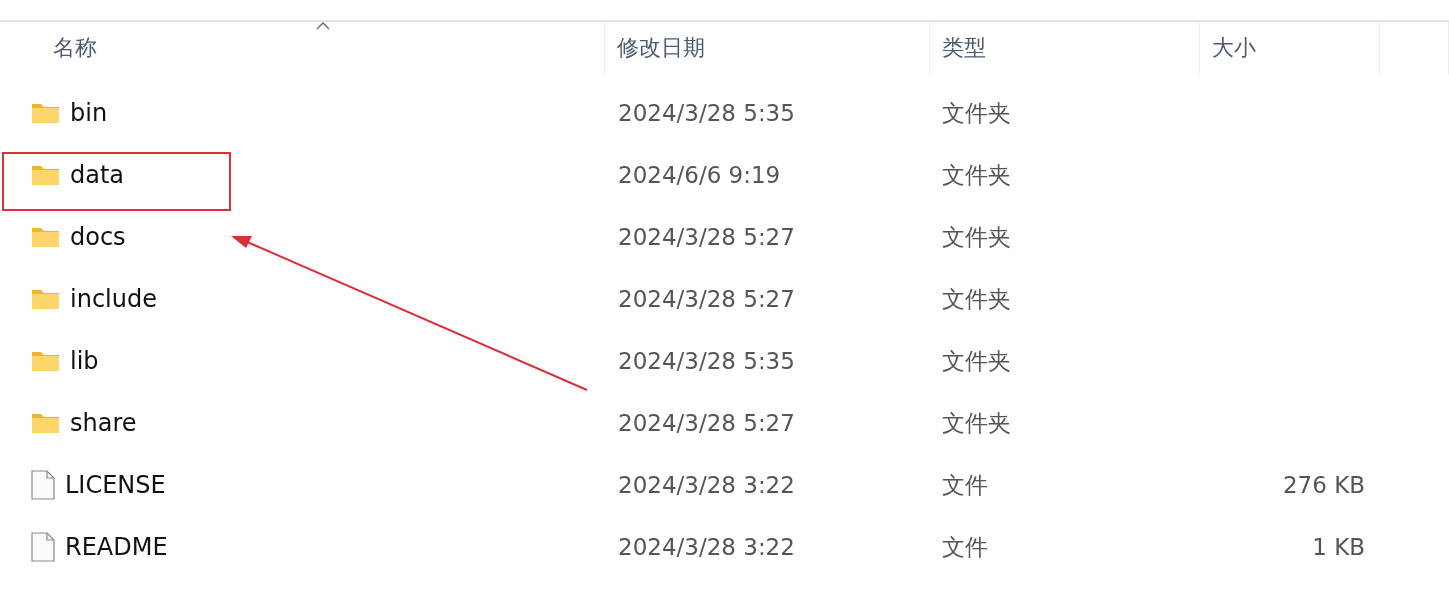 The height and width of the screenshot is (615, 1449). Describe the element at coordinates (116, 547) in the screenshot. I see `file-name: README` at that location.